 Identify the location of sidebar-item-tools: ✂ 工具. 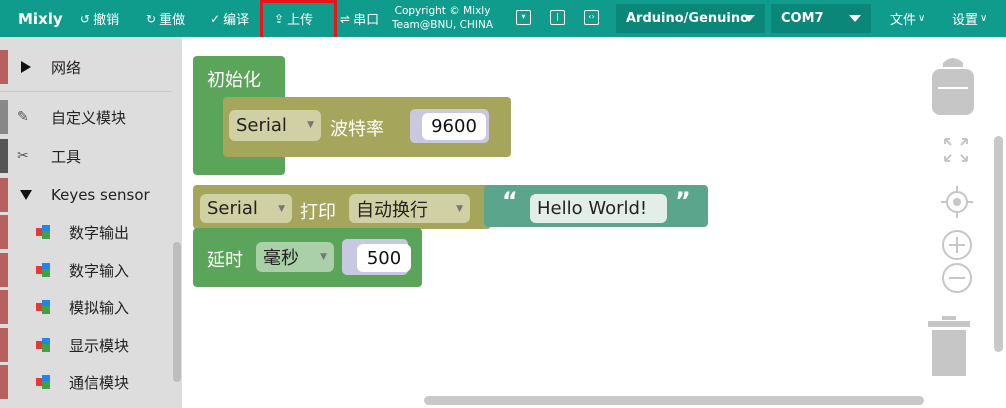
(86, 156).